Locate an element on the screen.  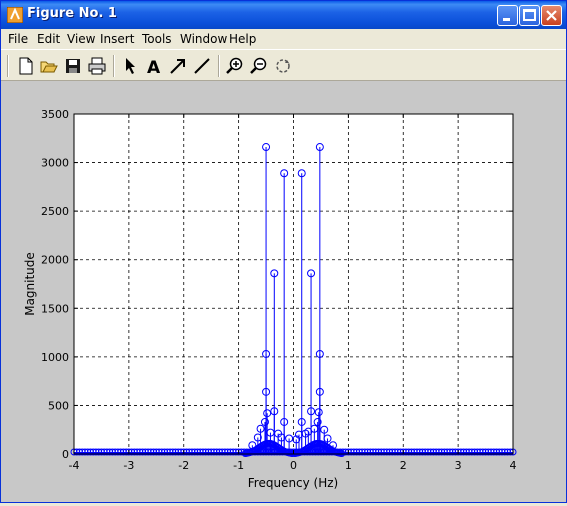
y-tick-label: 2000 is located at coordinates (55, 260).